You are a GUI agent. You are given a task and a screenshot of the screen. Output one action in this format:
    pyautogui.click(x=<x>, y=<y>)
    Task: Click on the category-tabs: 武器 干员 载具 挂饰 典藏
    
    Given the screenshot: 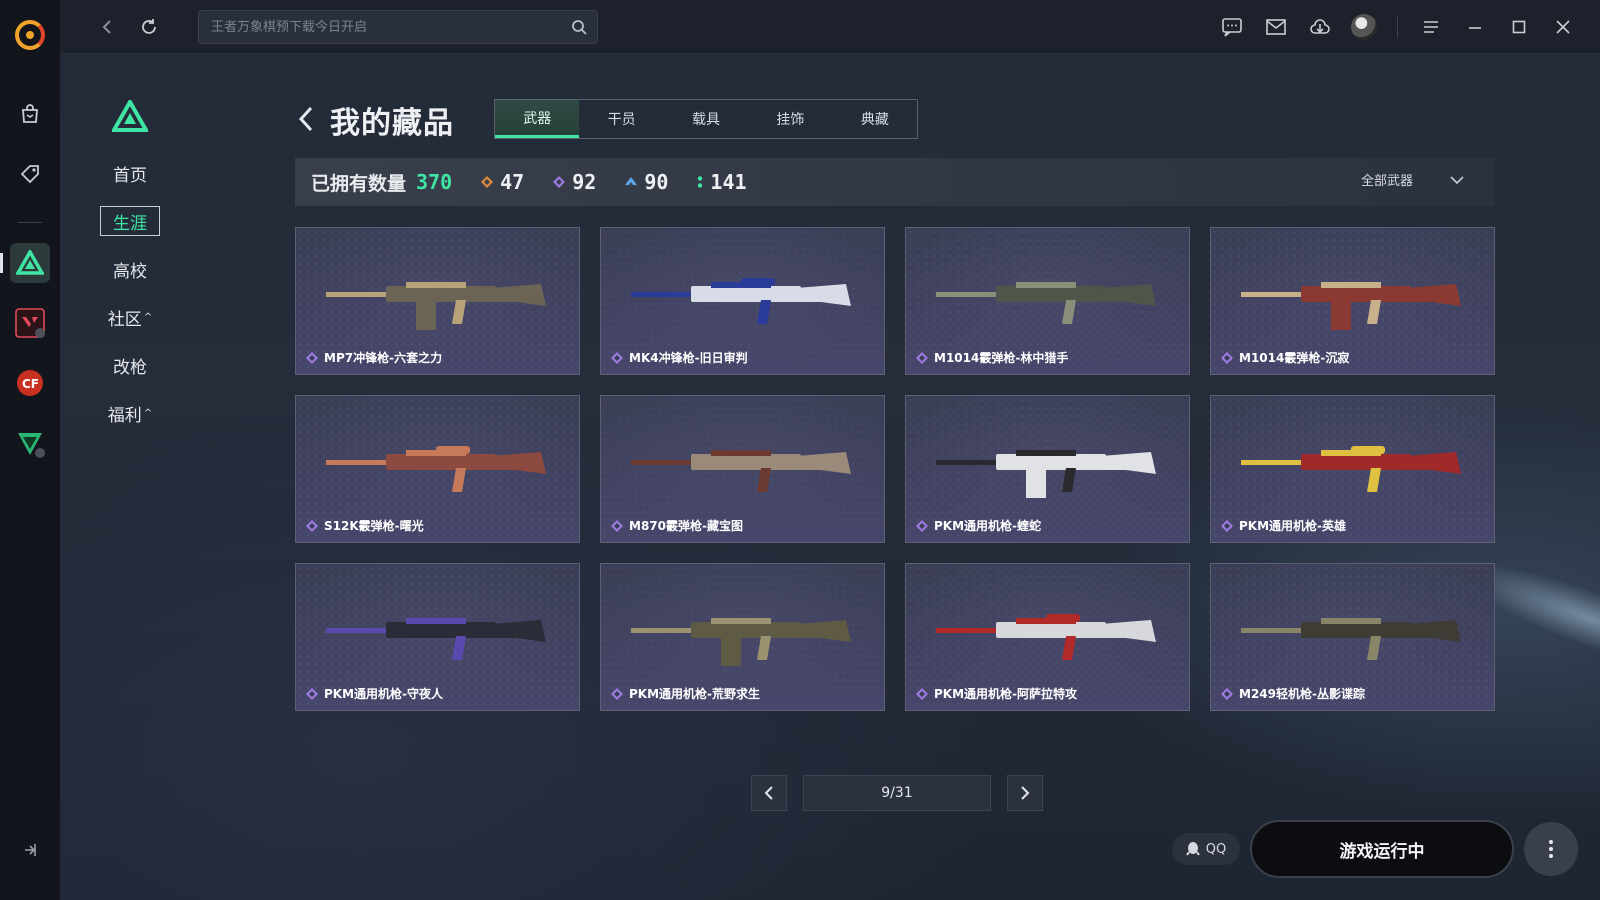 What is the action you would take?
    pyautogui.click(x=706, y=119)
    